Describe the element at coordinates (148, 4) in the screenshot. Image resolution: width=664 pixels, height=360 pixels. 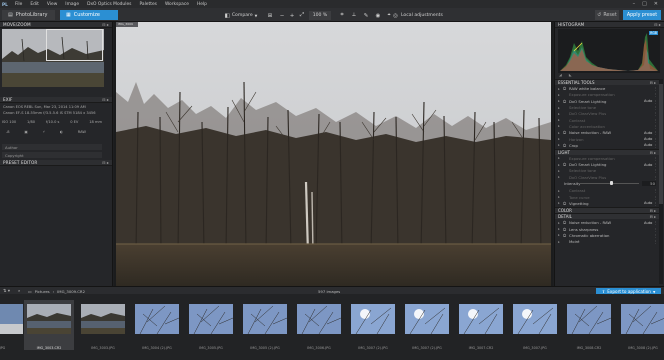
I see `menu-palettes: Palettes` at that location.